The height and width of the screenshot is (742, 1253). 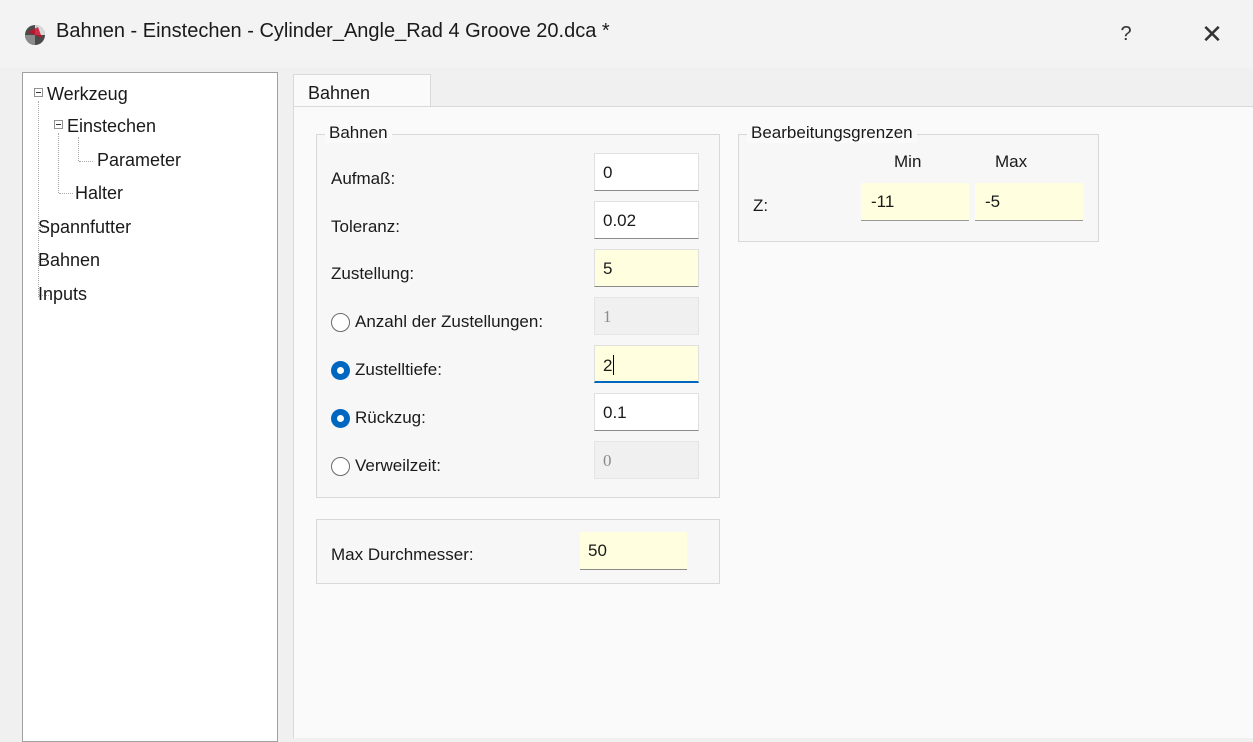 What do you see at coordinates (646, 172) in the screenshot?
I see `aufmass-input: 0` at bounding box center [646, 172].